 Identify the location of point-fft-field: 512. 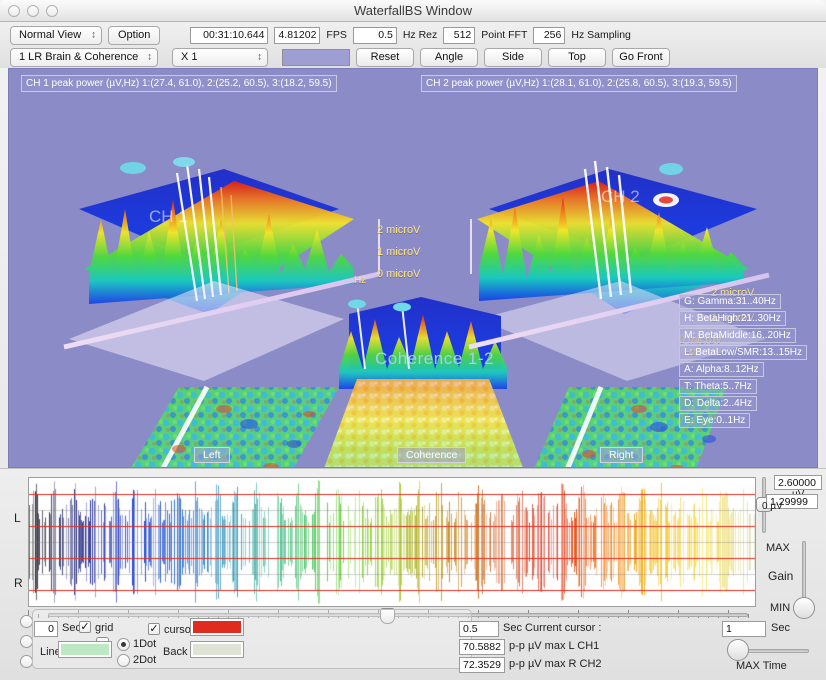
(459, 35).